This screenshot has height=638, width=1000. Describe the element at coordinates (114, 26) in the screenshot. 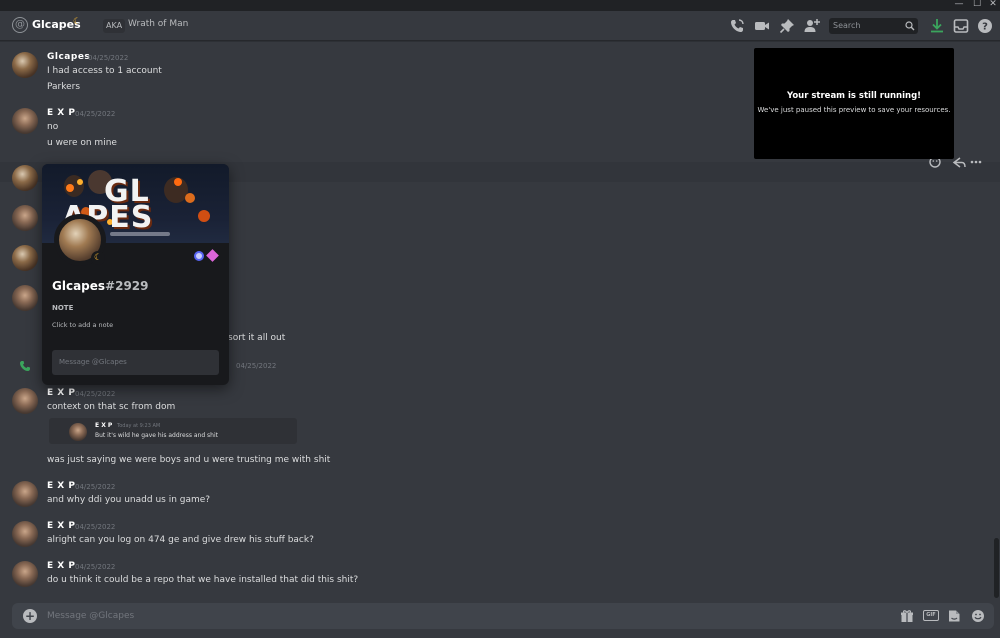

I see `aka-tag: AKA` at that location.